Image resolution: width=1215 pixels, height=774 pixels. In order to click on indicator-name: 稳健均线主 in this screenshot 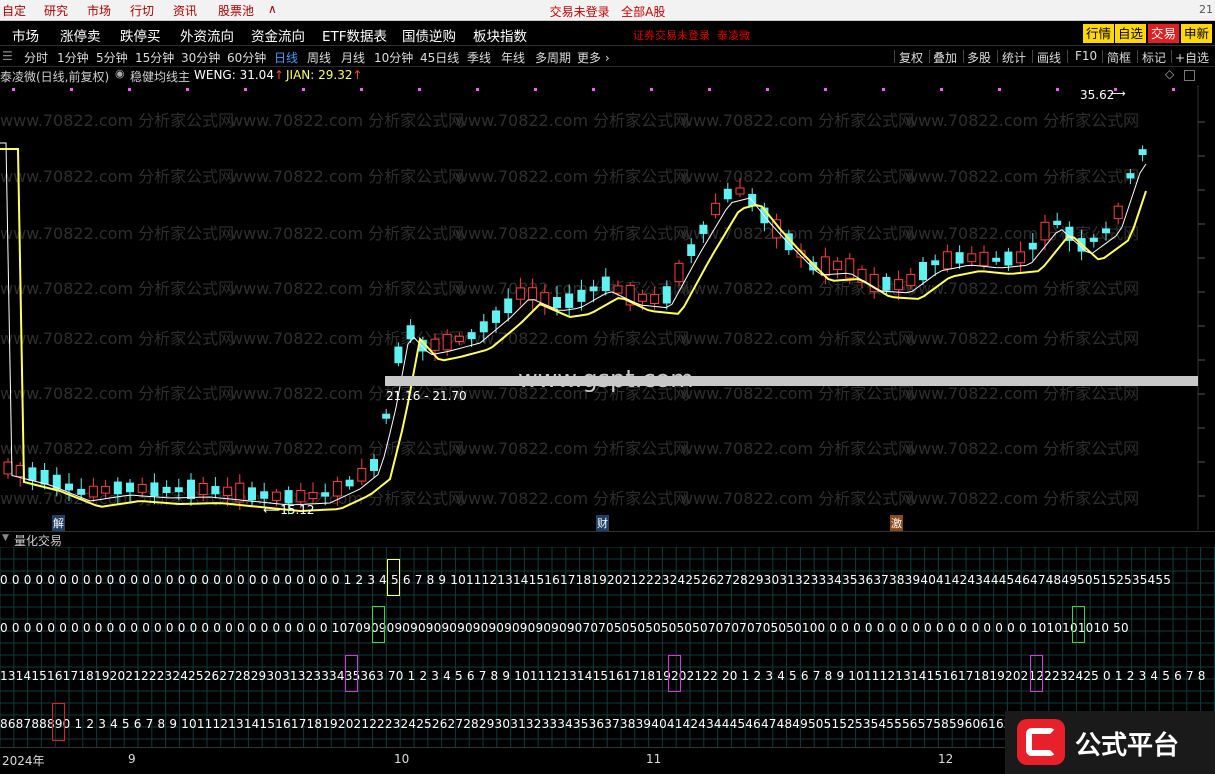, I will do `click(160, 76)`.